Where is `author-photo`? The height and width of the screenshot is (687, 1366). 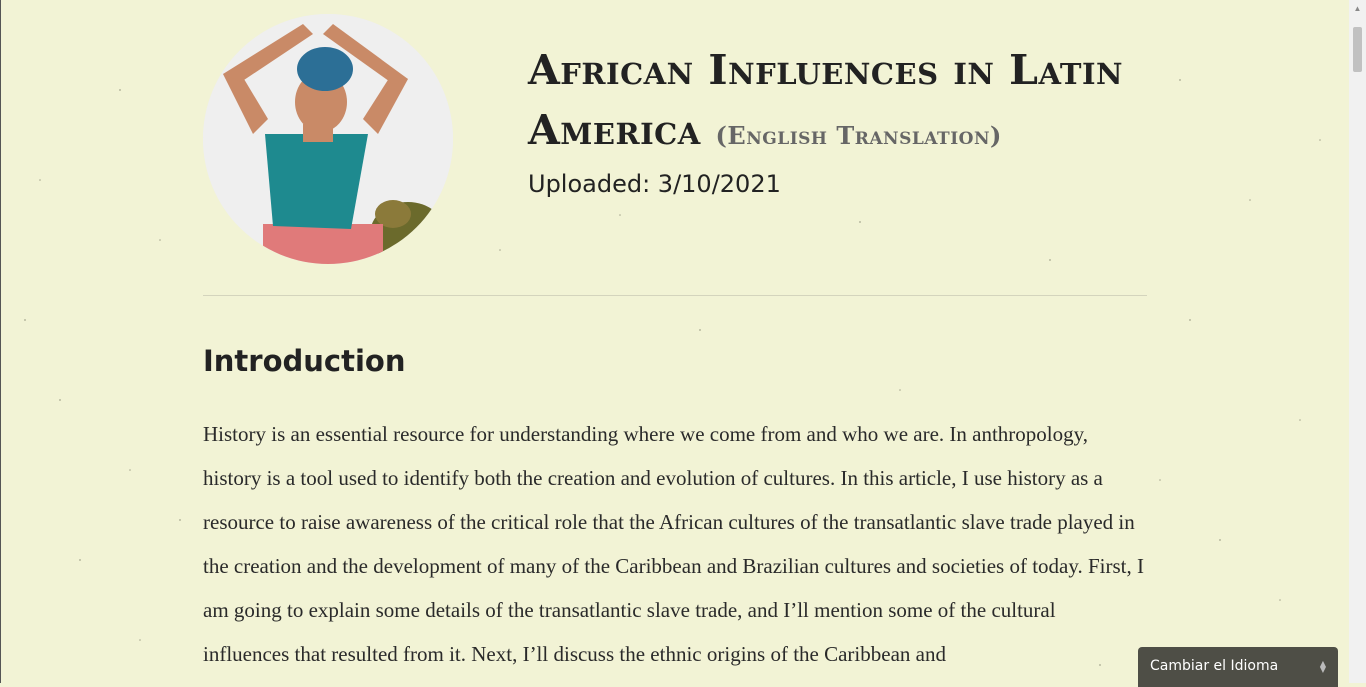 author-photo is located at coordinates (328, 139).